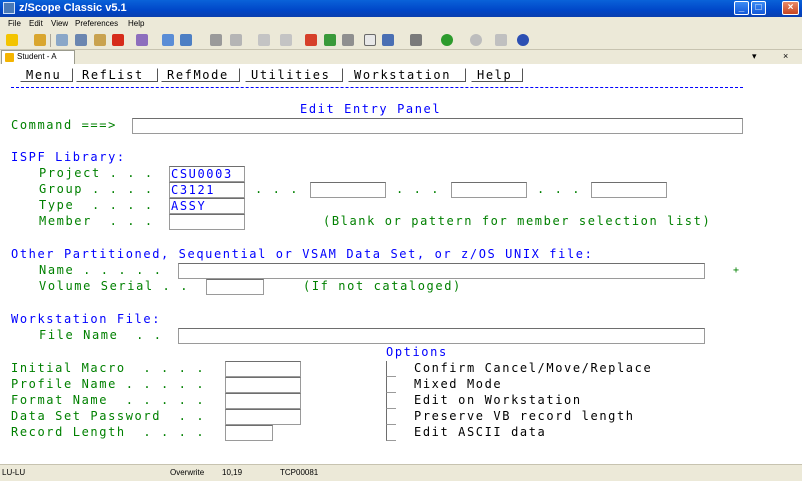 This screenshot has width=802, height=481. Describe the element at coordinates (348, 40) in the screenshot. I see `keyboard-icon` at that location.